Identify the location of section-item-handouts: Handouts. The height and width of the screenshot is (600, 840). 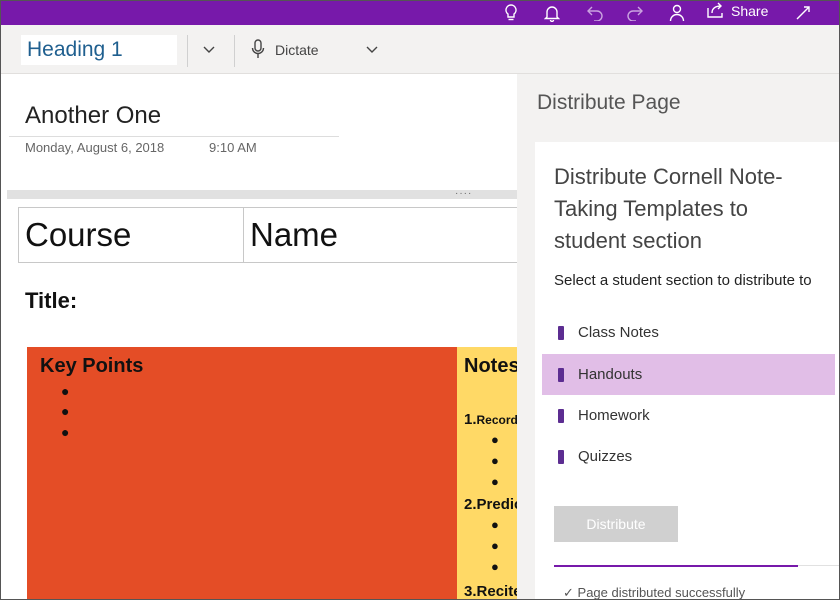
(688, 374).